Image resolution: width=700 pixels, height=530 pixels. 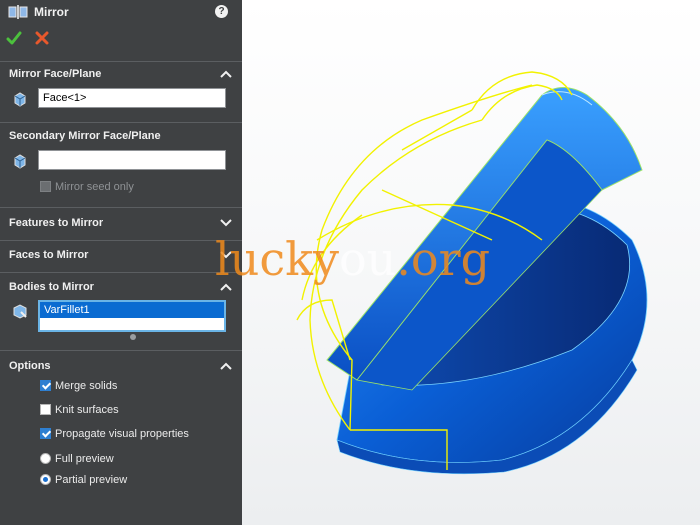 I want to click on checkbox-label: Merge solids, so click(x=86, y=386).